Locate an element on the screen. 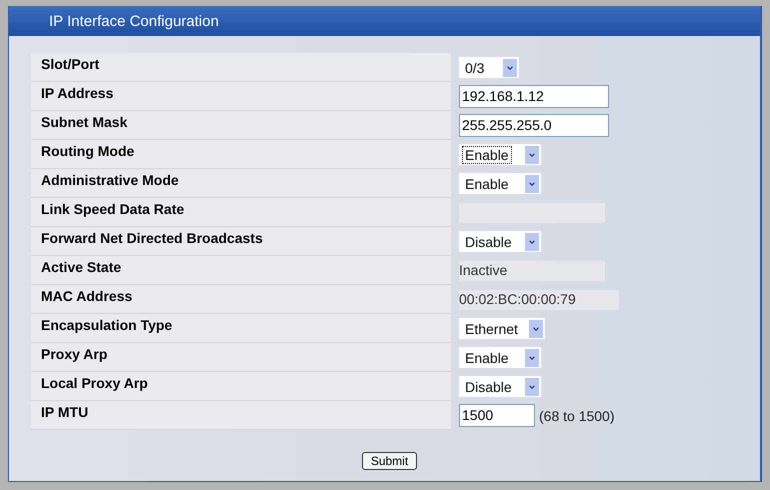 The height and width of the screenshot is (490, 770). field-label: Routing Mode is located at coordinates (241, 154).